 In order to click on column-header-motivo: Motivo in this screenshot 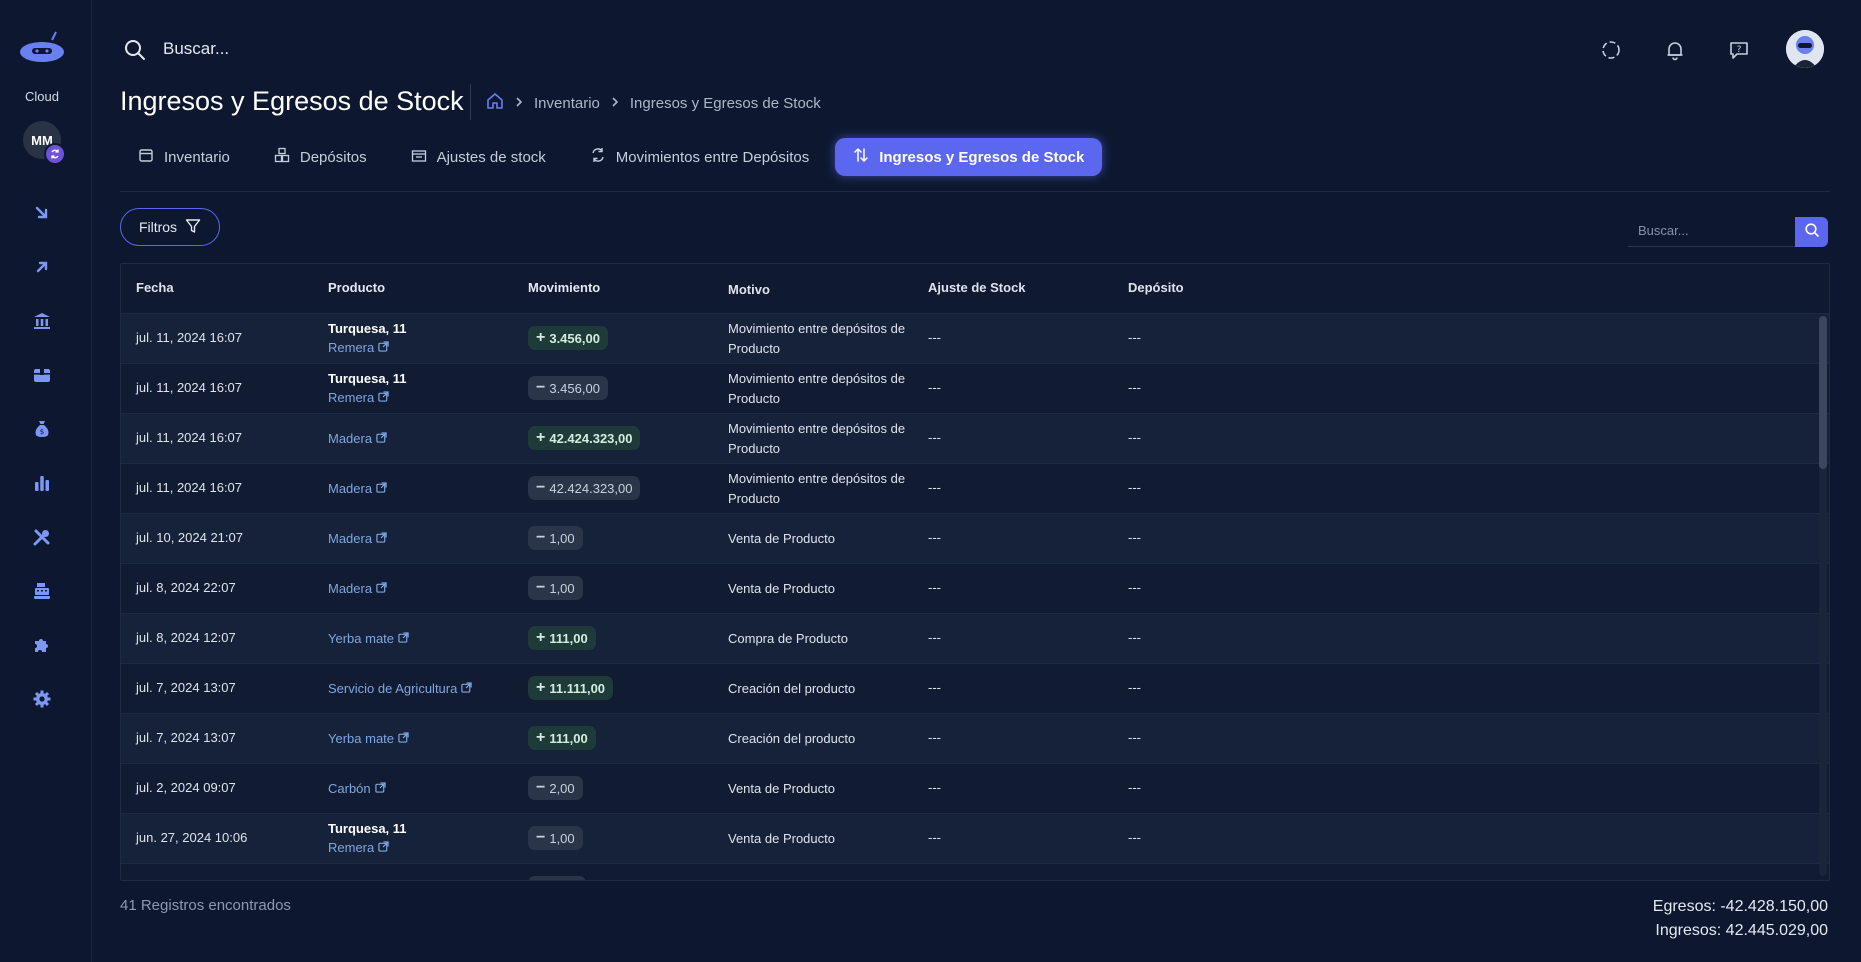, I will do `click(823, 290)`.